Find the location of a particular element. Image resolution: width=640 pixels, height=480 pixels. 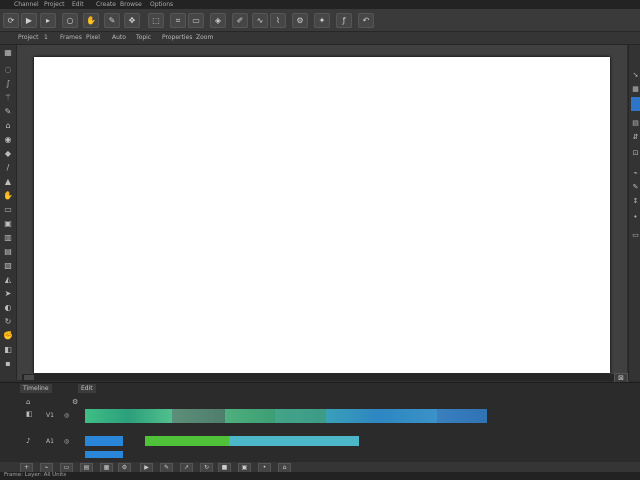

gradient-icon: ▧ is located at coordinates (8, 265).